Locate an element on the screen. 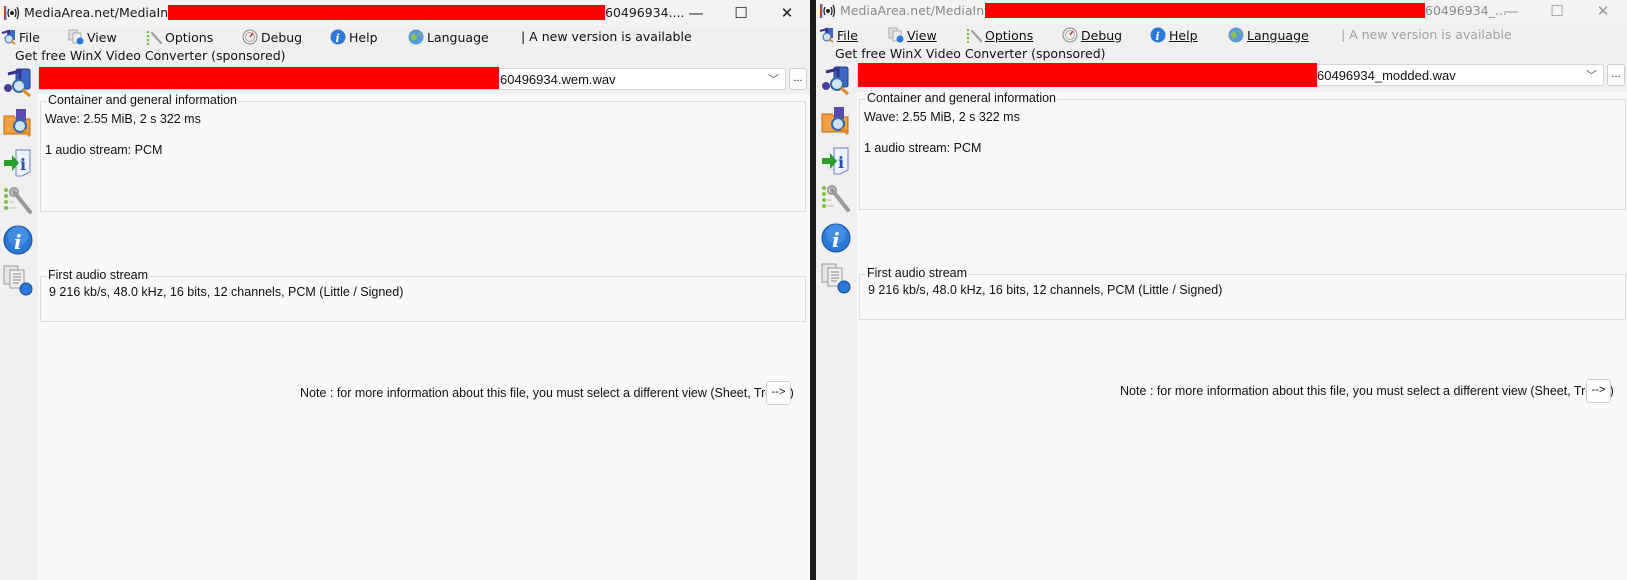 This screenshot has height=580, width=1627. file-select-value: 60496934.wem.wav is located at coordinates (558, 79).